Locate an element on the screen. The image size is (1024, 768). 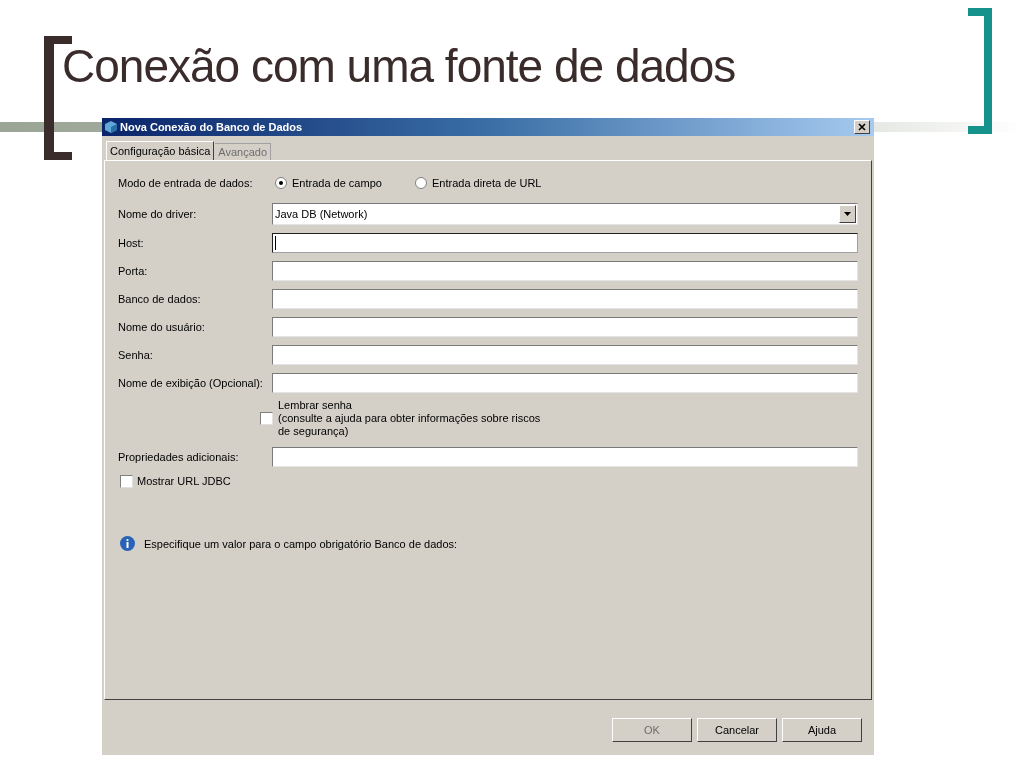
field-label: Senha: is located at coordinates (136, 355).